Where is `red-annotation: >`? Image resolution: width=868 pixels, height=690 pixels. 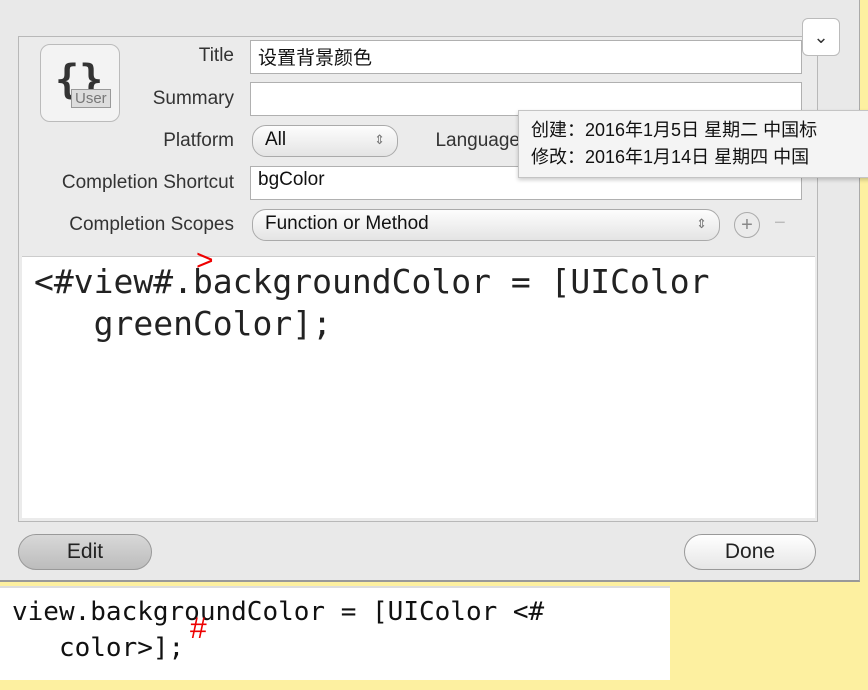 red-annotation: > is located at coordinates (205, 260).